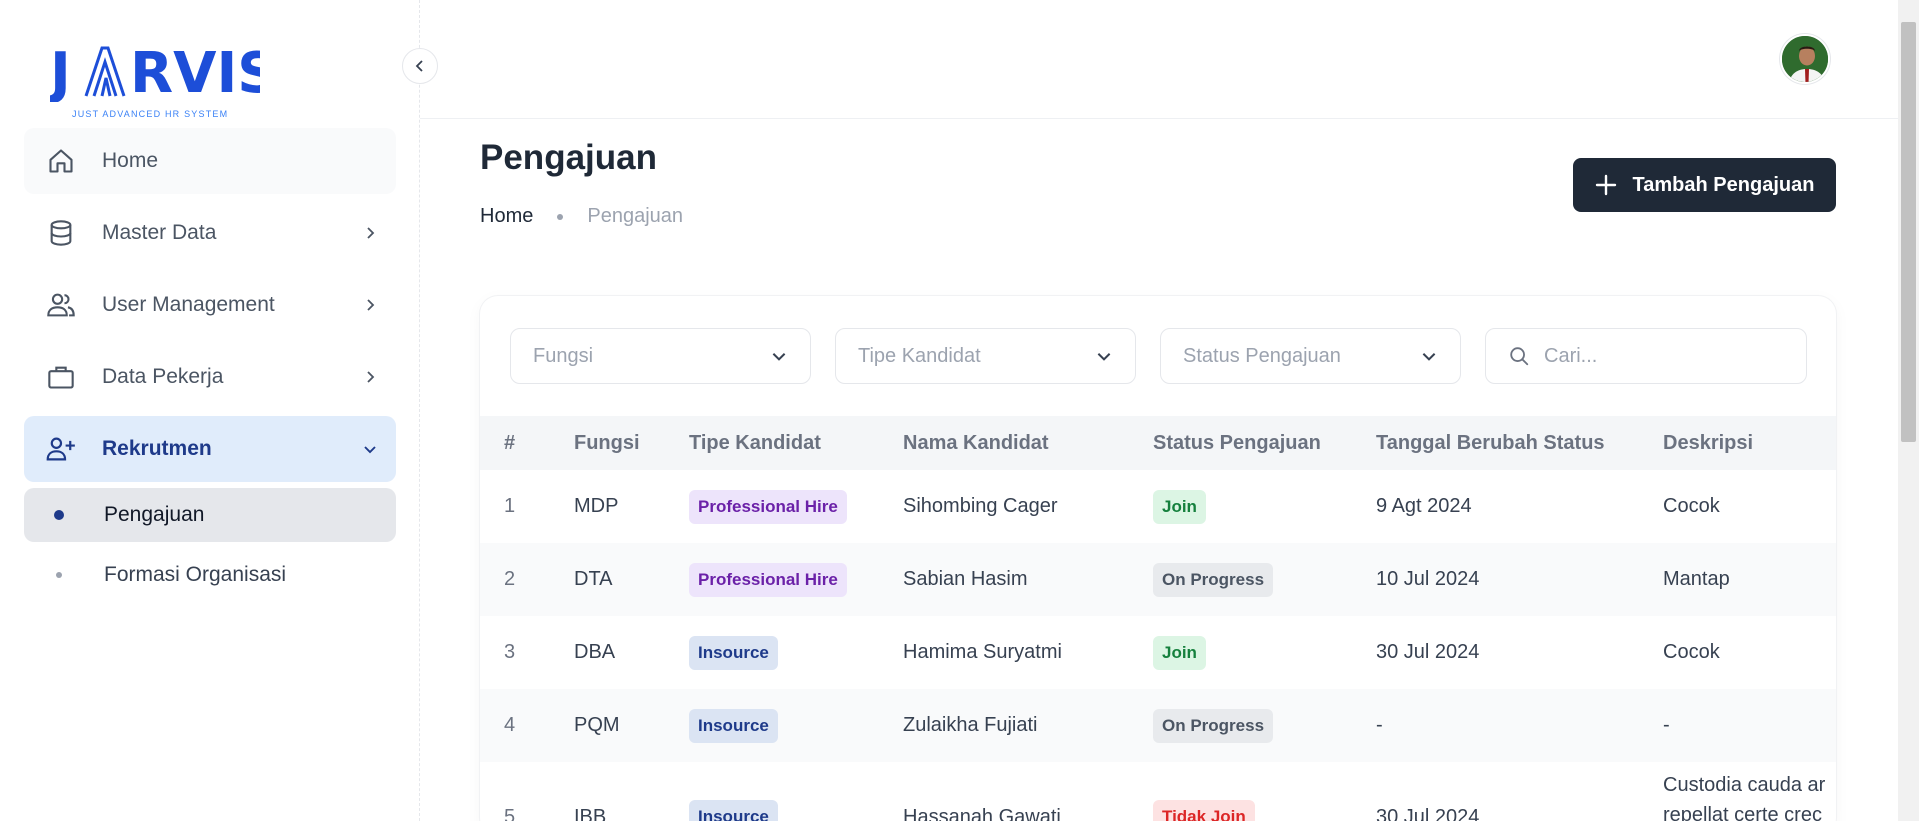 This screenshot has height=821, width=1919. I want to click on cell-number: 3, so click(510, 652).